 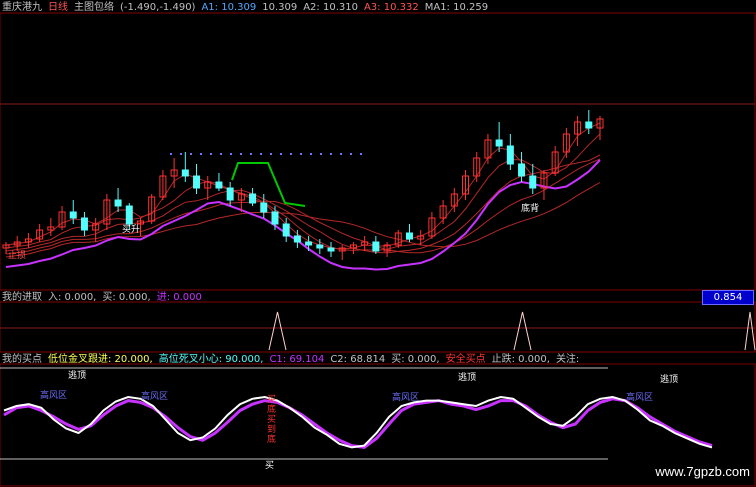 What do you see at coordinates (22, 359) in the screenshot?
I see `sub2-name: 我的买点` at bounding box center [22, 359].